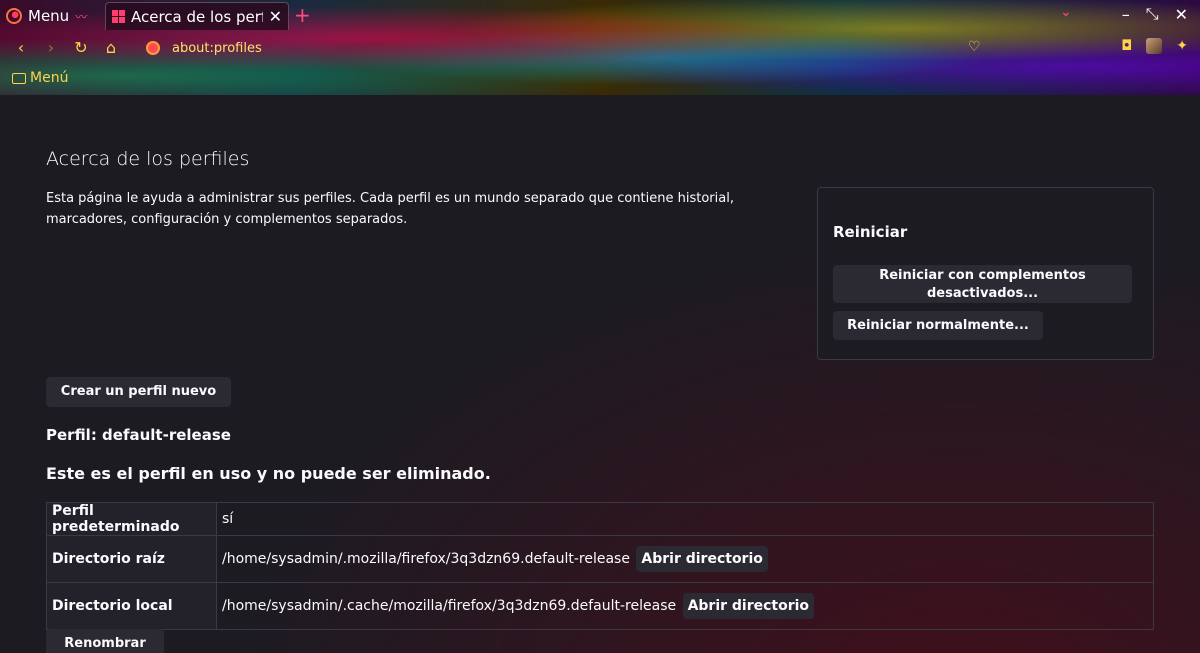  I want to click on open-root-directory-button: Abrir directorio, so click(702, 559).